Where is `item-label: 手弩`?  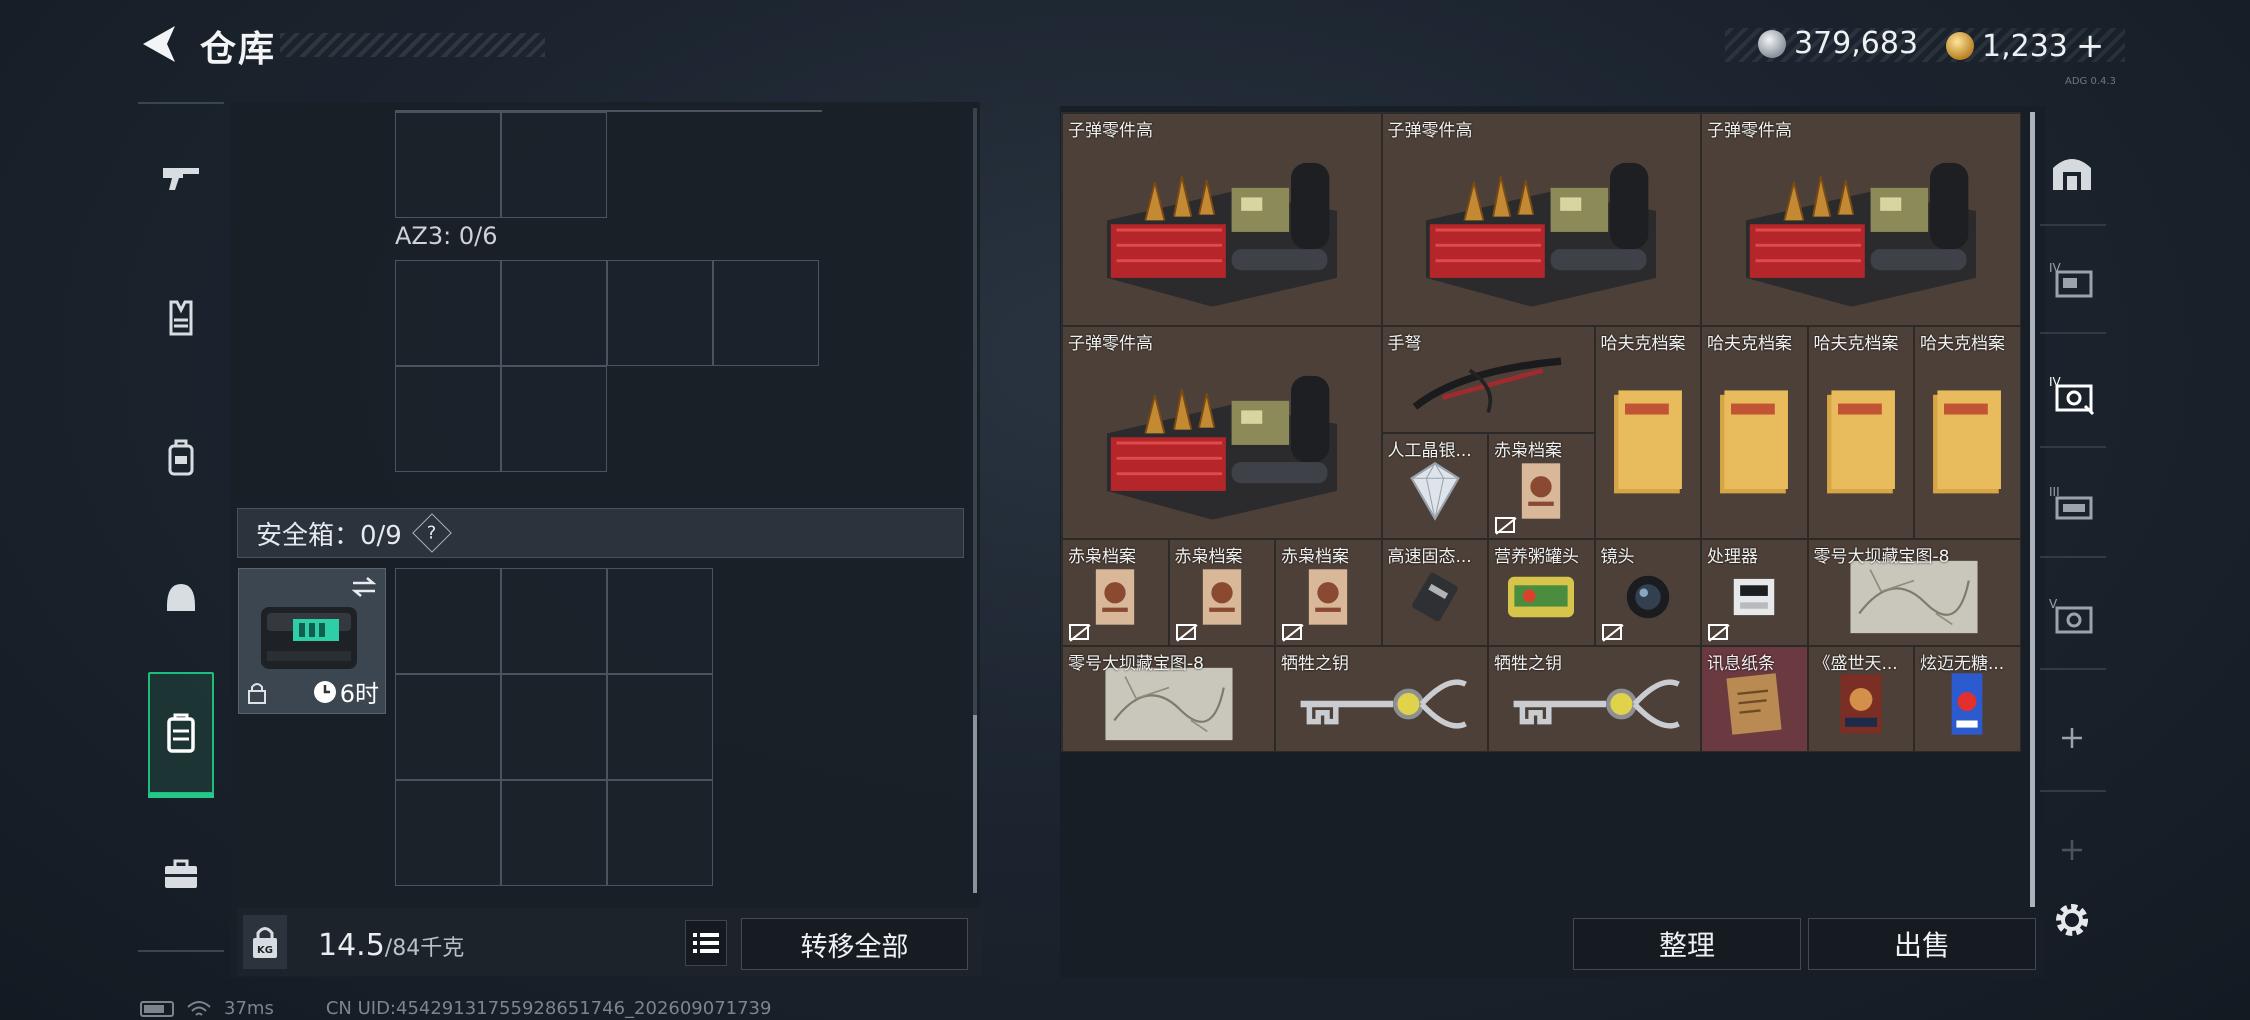
item-label: 手弩 is located at coordinates (1404, 344).